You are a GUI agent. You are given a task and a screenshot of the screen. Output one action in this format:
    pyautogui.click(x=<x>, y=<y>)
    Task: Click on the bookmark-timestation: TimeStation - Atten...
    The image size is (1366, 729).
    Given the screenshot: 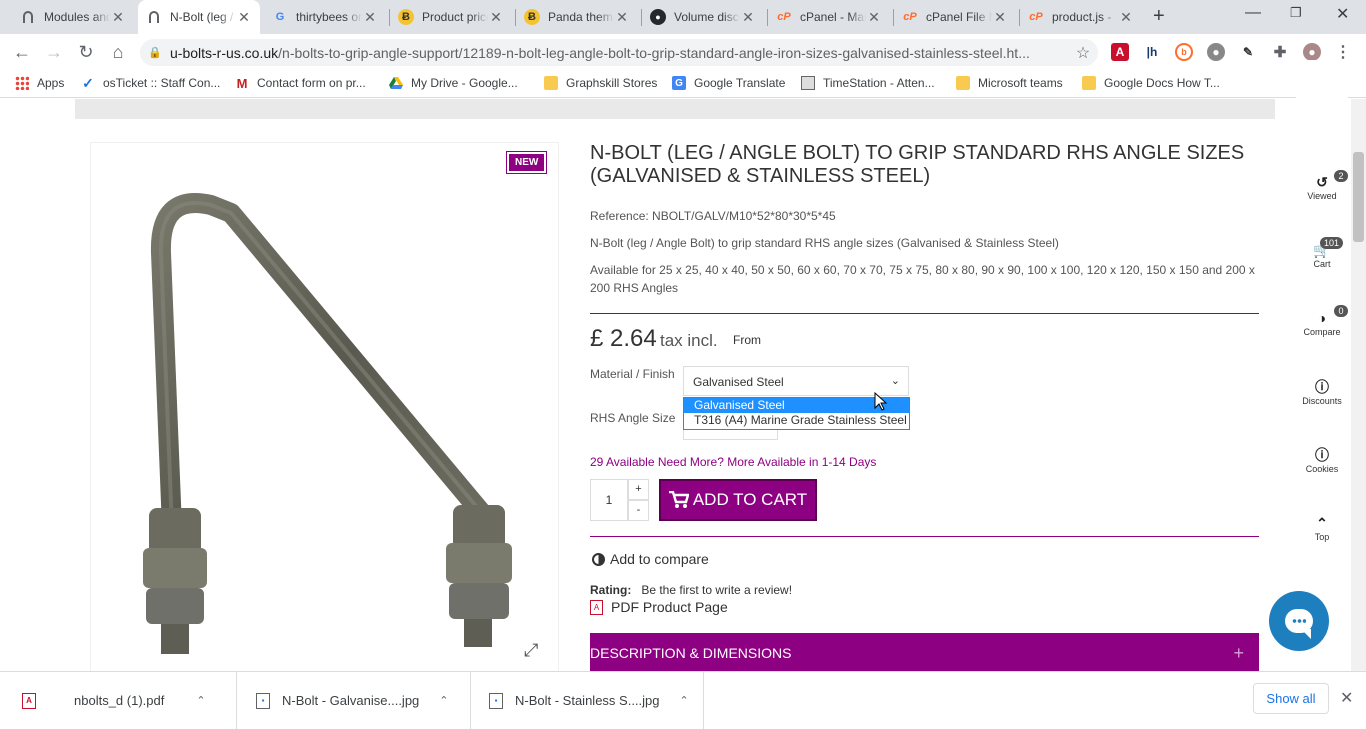 What is the action you would take?
    pyautogui.click(x=868, y=83)
    